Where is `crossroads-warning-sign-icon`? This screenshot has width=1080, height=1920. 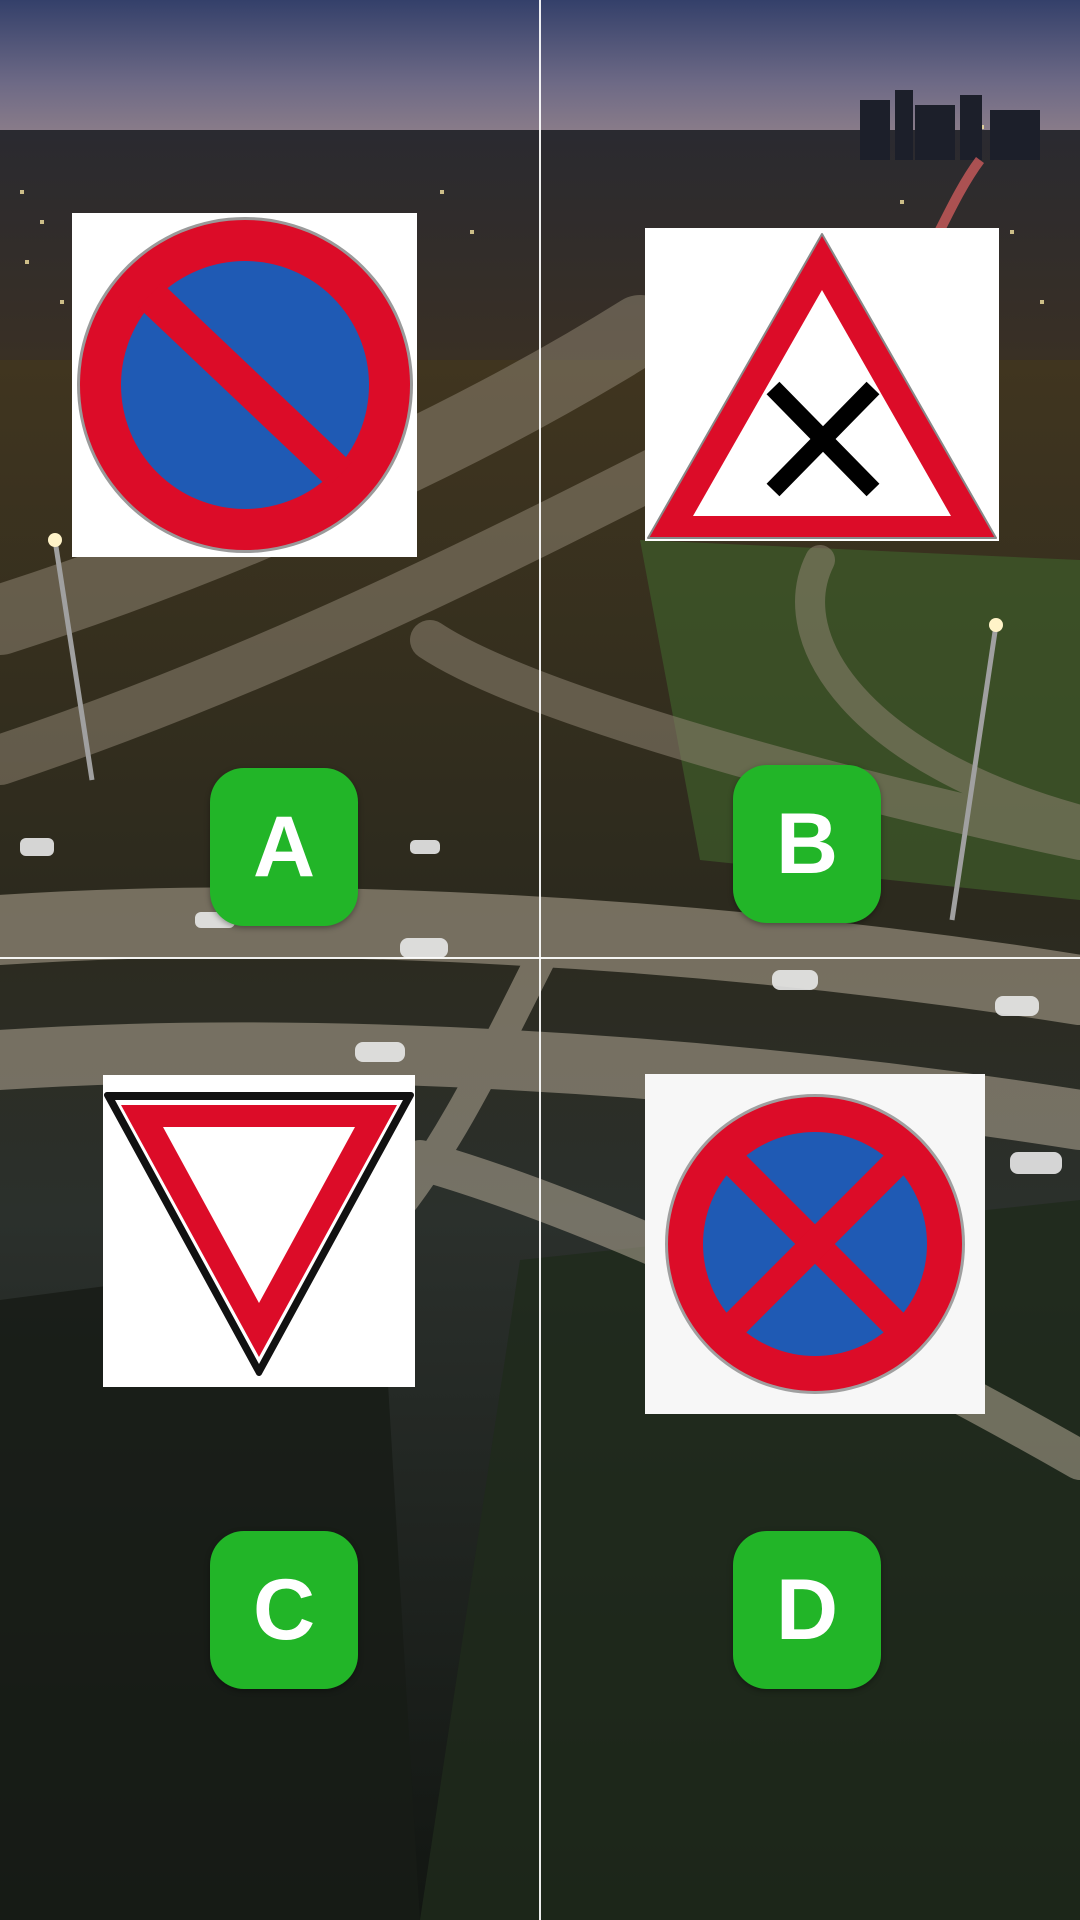 crossroads-warning-sign-icon is located at coordinates (822, 386).